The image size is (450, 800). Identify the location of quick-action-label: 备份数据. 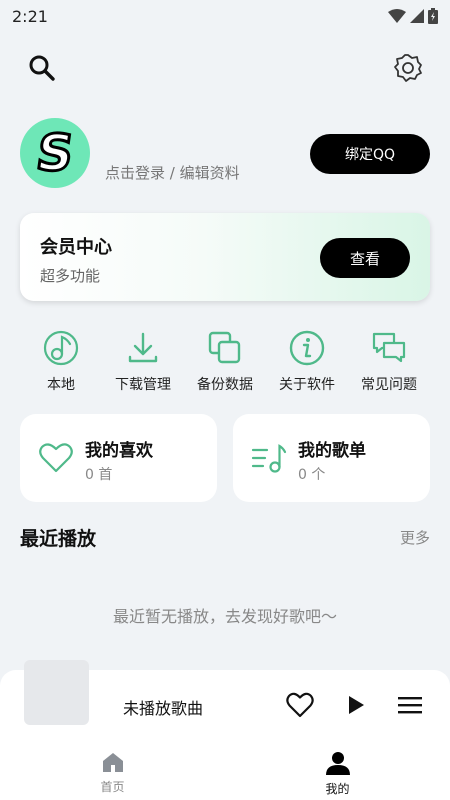
(225, 385).